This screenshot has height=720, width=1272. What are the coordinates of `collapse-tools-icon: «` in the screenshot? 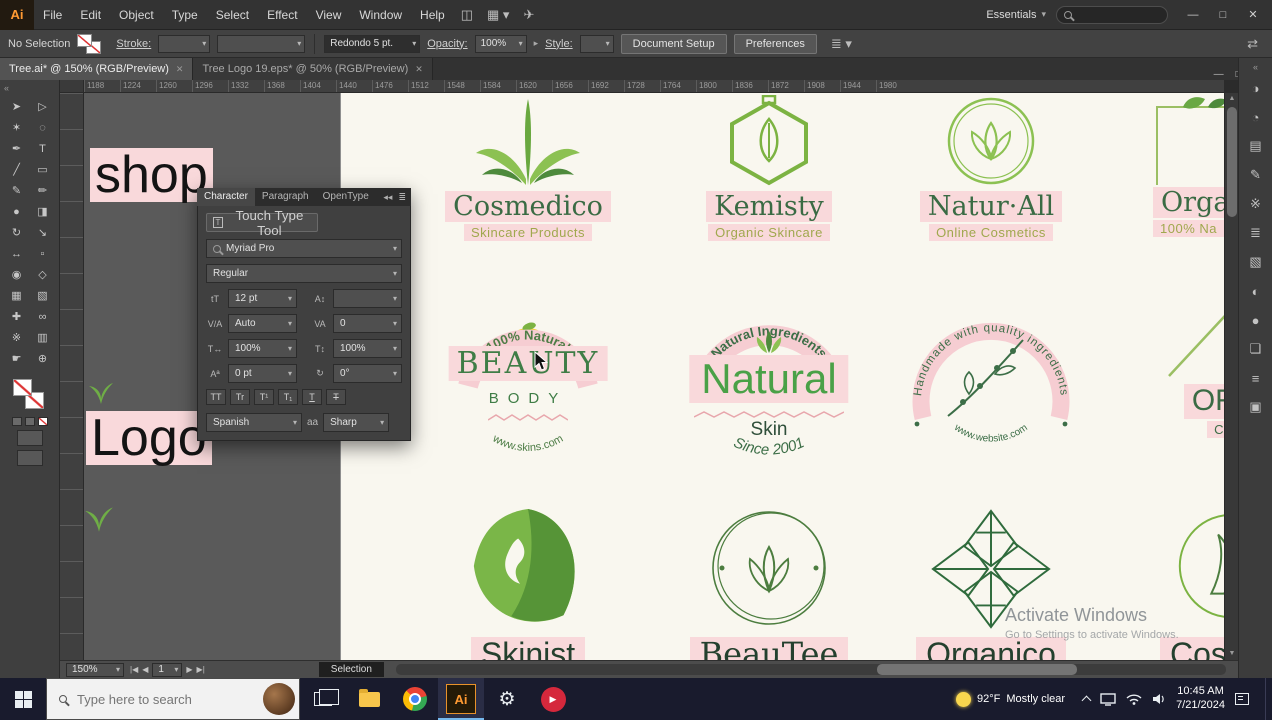 It's located at (29, 89).